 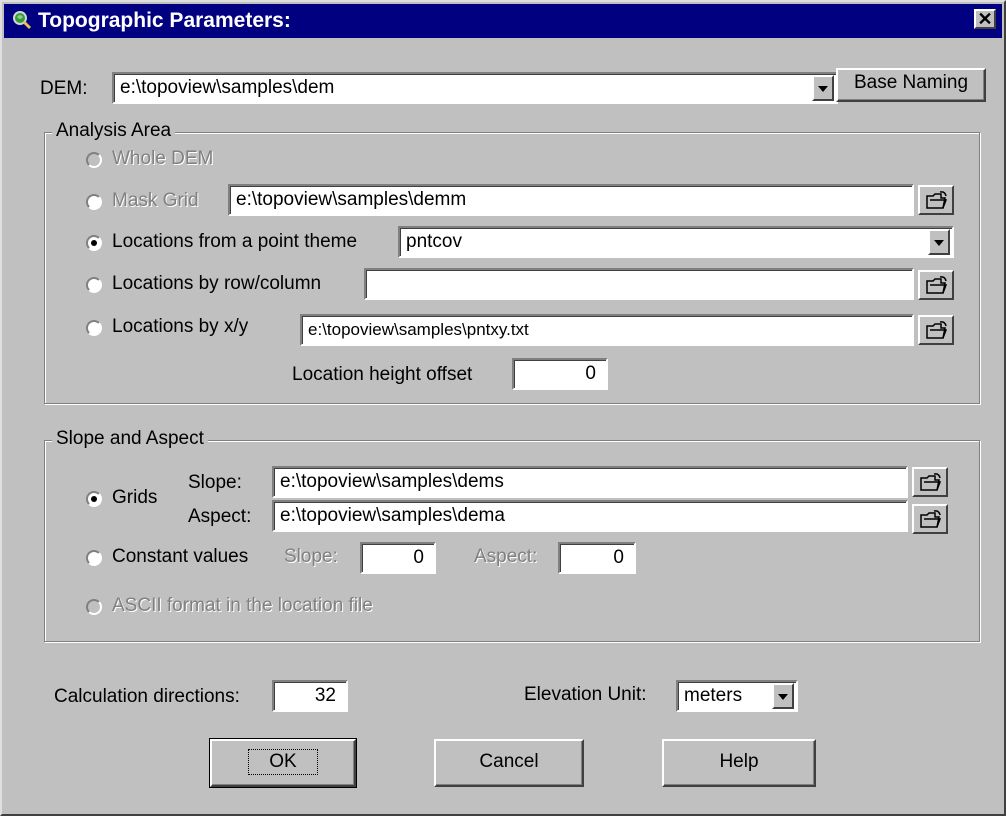 What do you see at coordinates (180, 326) in the screenshot?
I see `xy-label: Locations by x/y` at bounding box center [180, 326].